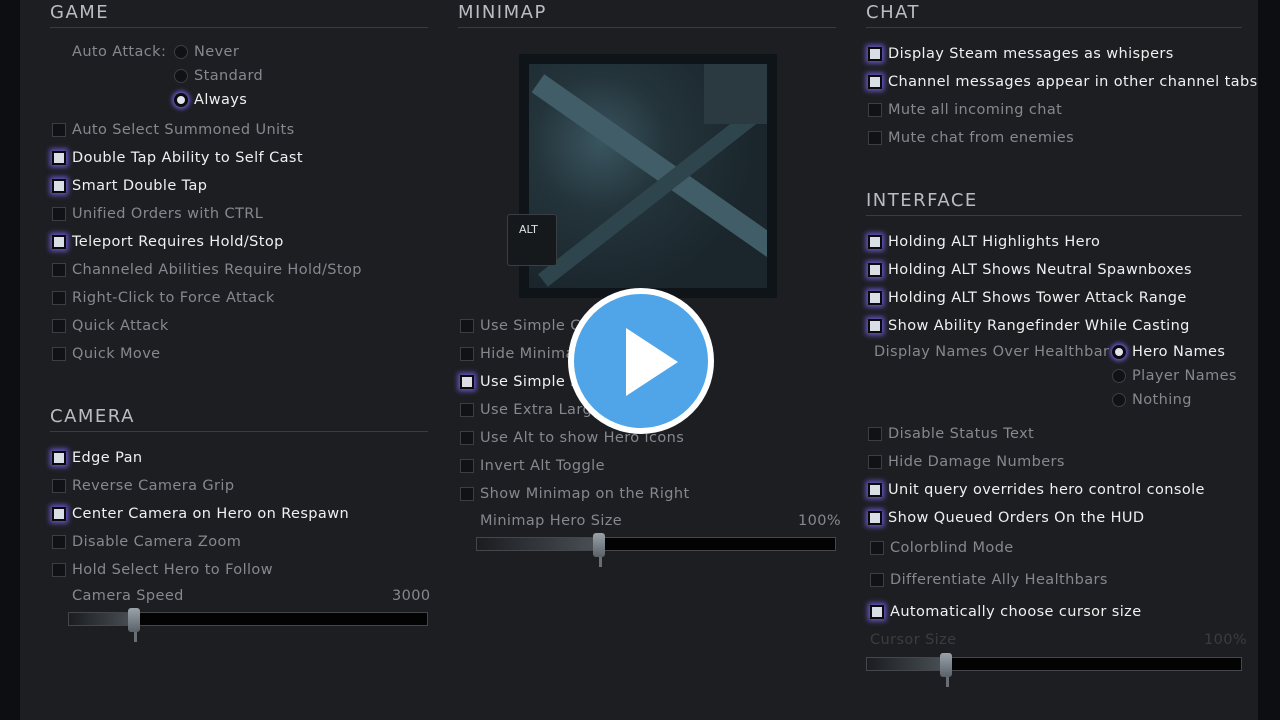  What do you see at coordinates (1054, 665) in the screenshot?
I see `cursor-size-slider` at bounding box center [1054, 665].